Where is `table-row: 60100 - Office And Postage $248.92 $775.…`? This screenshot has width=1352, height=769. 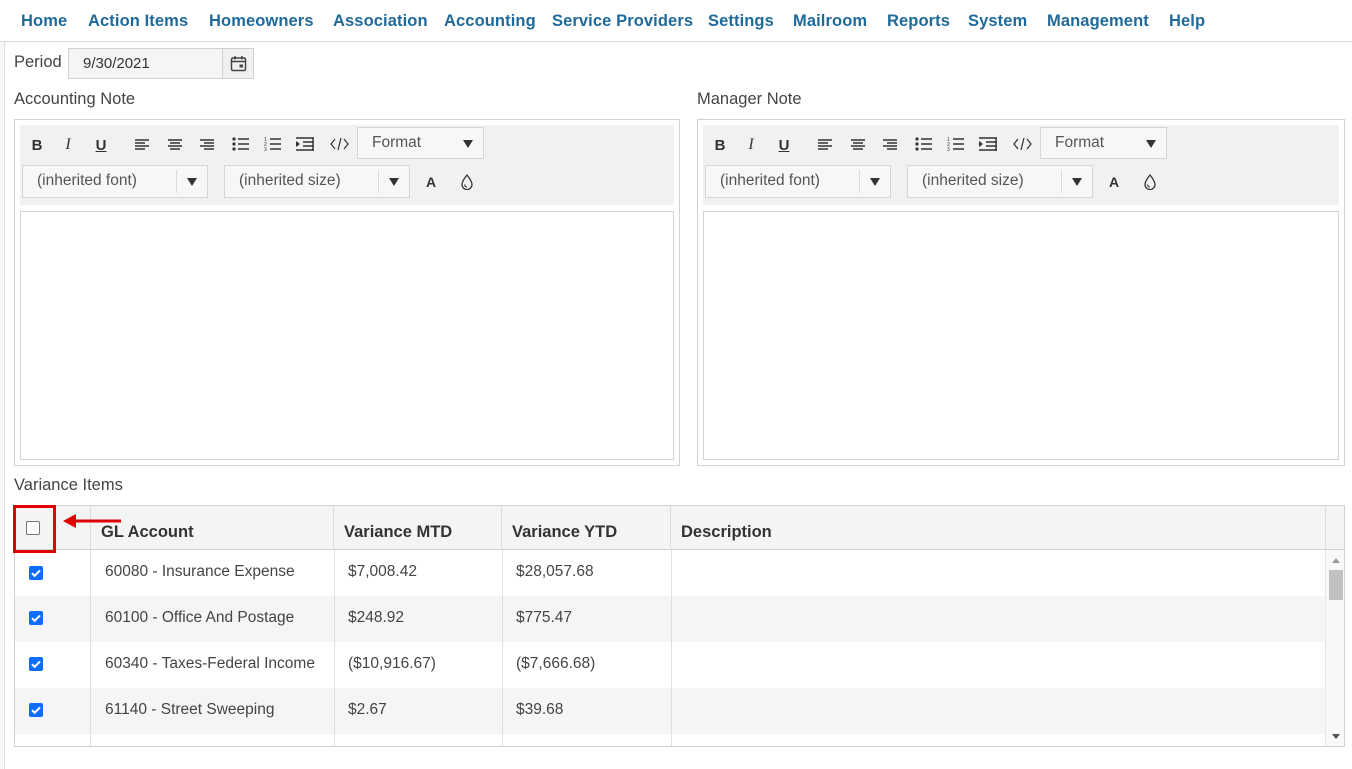 table-row: 60100 - Office And Postage $248.92 $775.… is located at coordinates (670, 619).